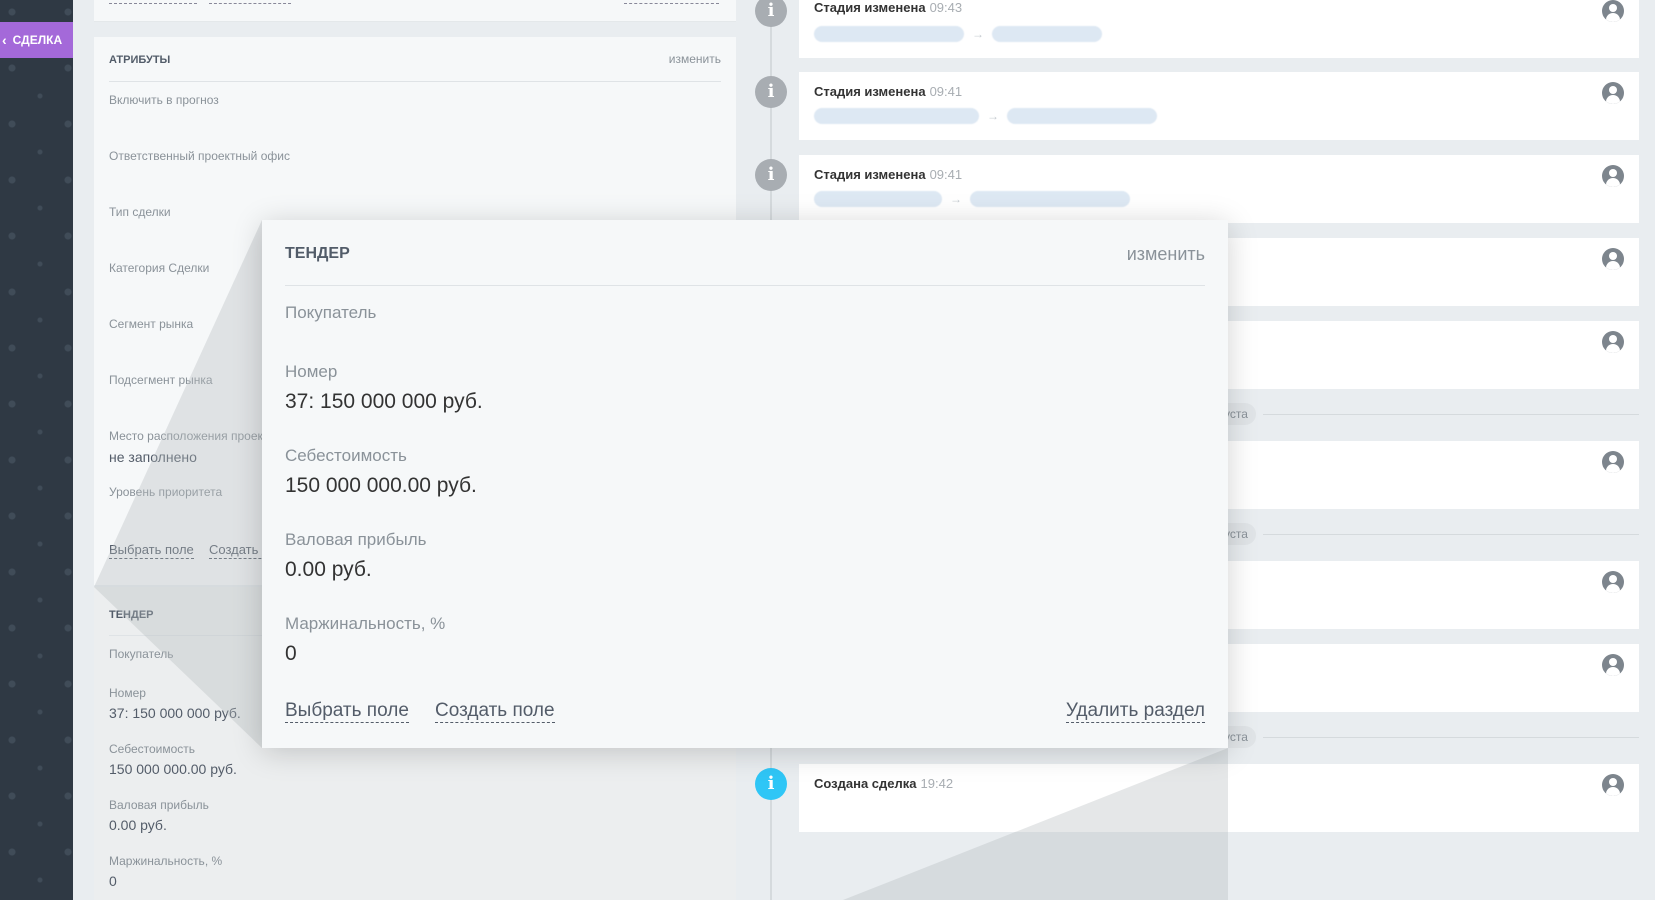  I want to click on sidebar-pattern, so click(36, 450).